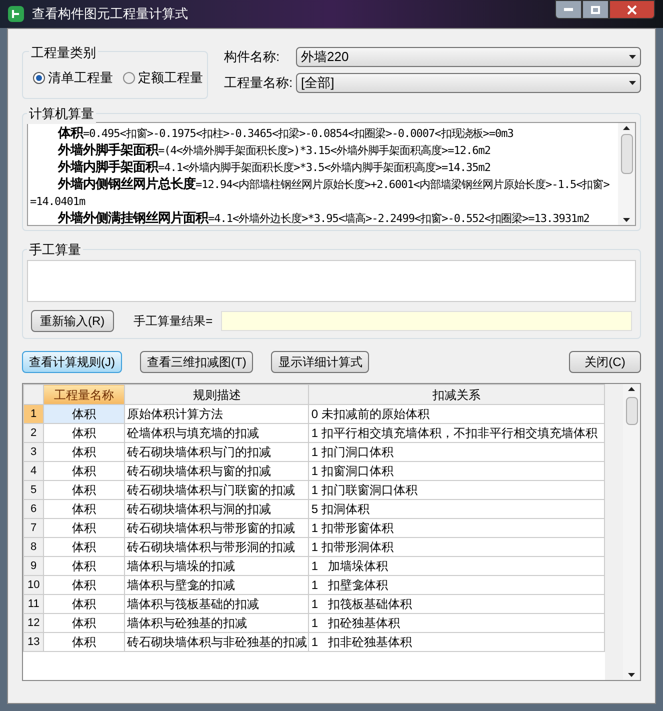 The image size is (663, 711). I want to click on table-cell: 1 扣门洞口体积, so click(456, 452).